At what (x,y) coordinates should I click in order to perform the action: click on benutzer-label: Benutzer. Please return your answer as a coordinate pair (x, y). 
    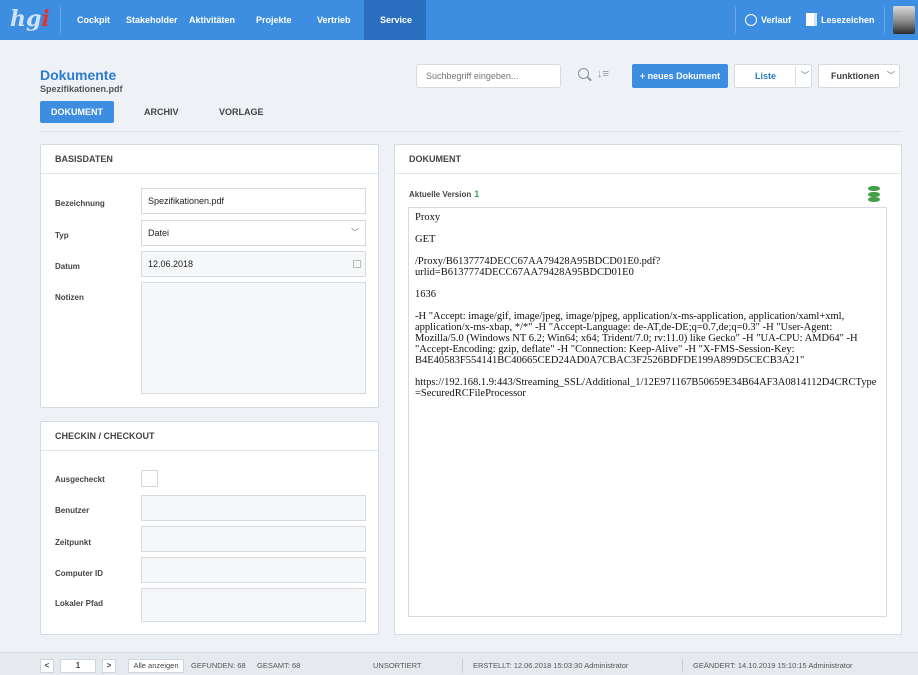
    Looking at the image, I should click on (72, 510).